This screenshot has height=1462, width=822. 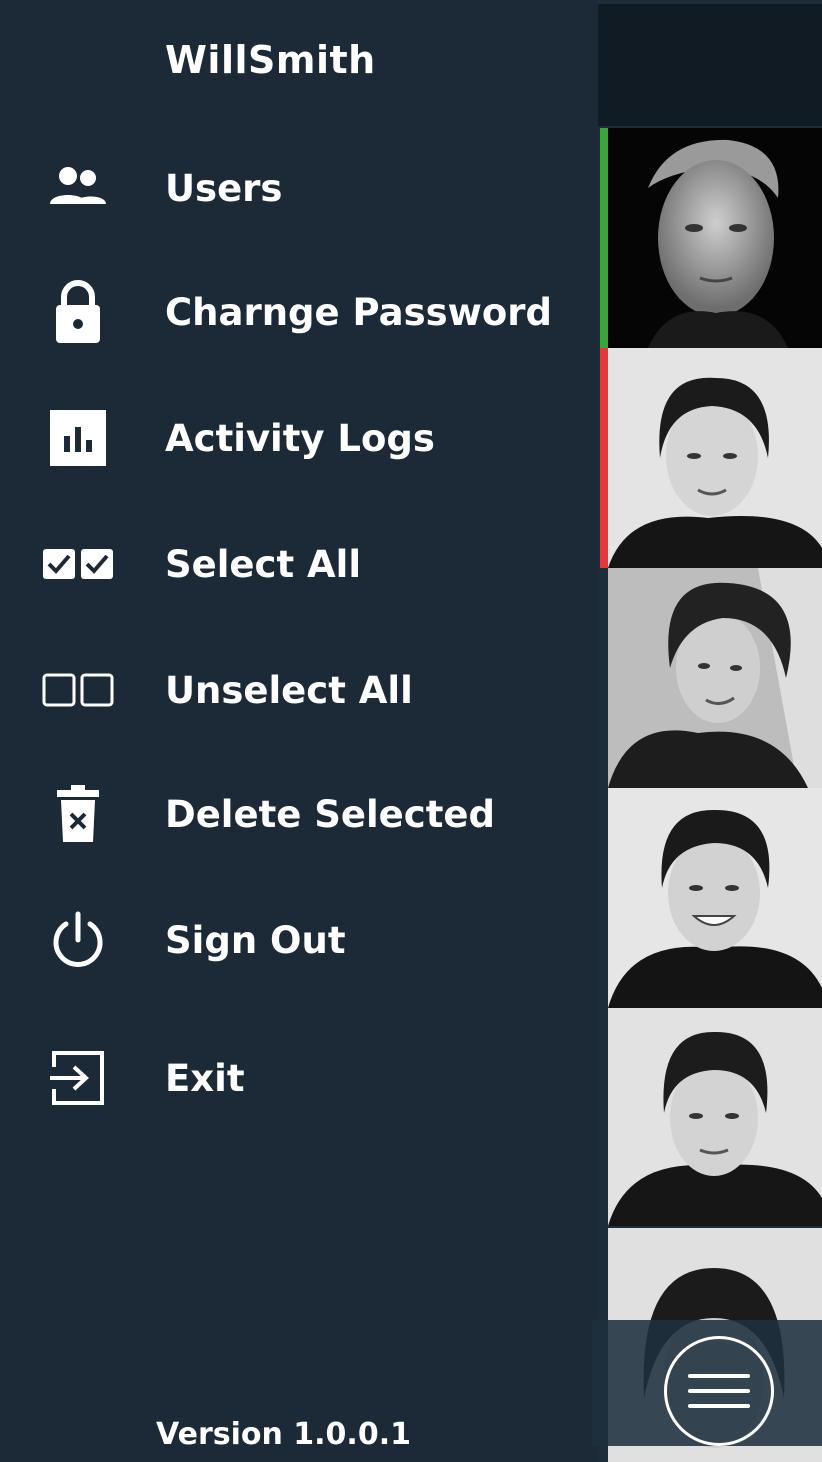 What do you see at coordinates (255, 940) in the screenshot?
I see `menu-item-label: Sign Out` at bounding box center [255, 940].